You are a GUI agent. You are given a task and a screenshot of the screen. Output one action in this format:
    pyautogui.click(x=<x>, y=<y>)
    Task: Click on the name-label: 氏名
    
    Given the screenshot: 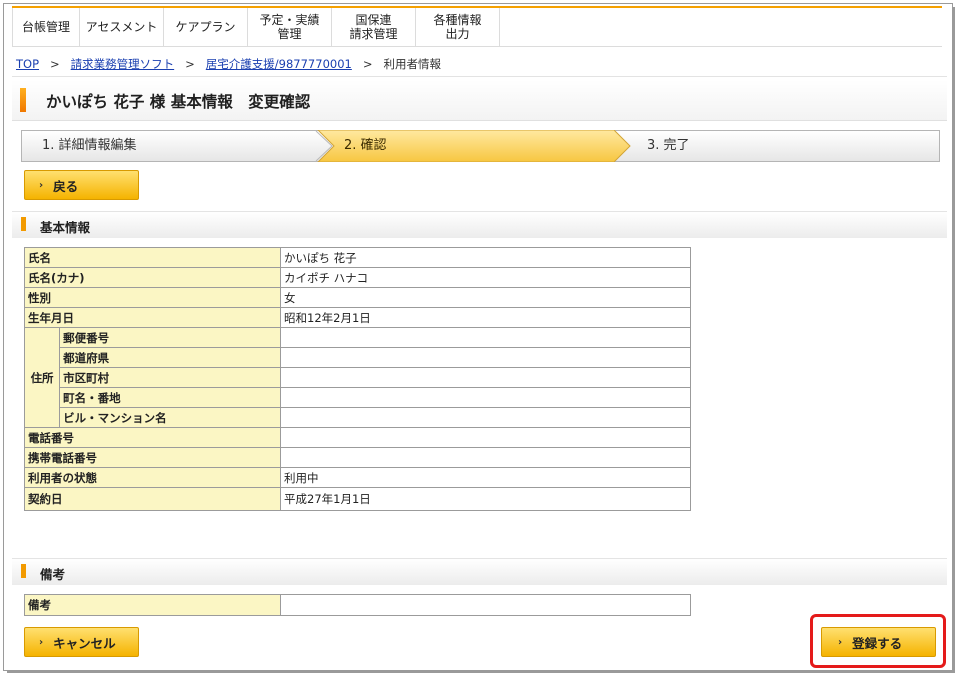 What is the action you would take?
    pyautogui.click(x=152, y=257)
    